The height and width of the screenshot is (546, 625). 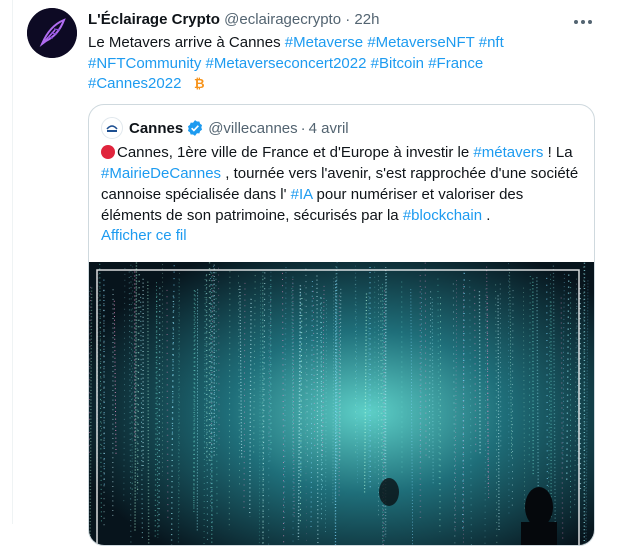 I want to click on bitcoin-icon: ₿, so click(x=199, y=83).